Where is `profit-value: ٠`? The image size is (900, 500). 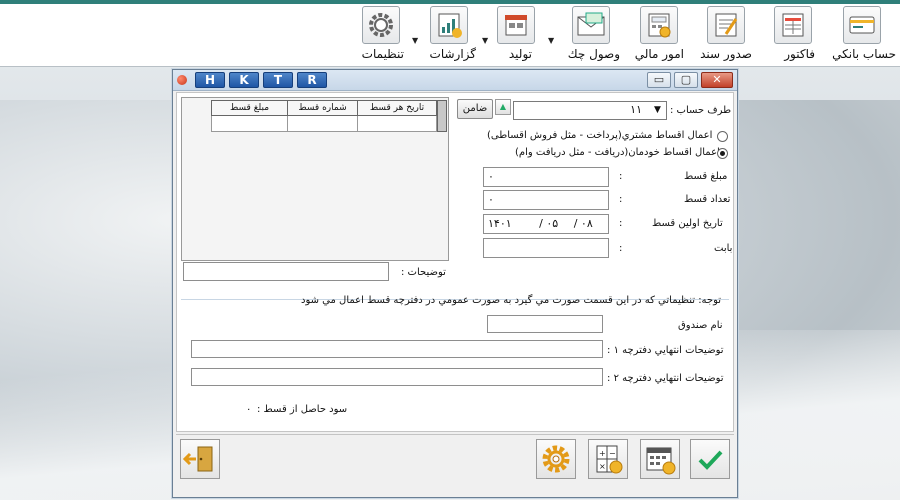 profit-value: ٠ is located at coordinates (249, 409).